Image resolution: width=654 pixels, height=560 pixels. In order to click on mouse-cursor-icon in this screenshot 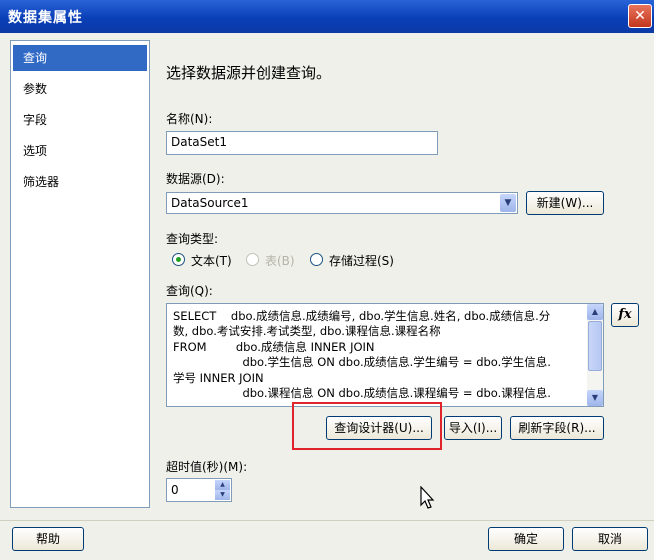, I will do `click(427, 497)`.